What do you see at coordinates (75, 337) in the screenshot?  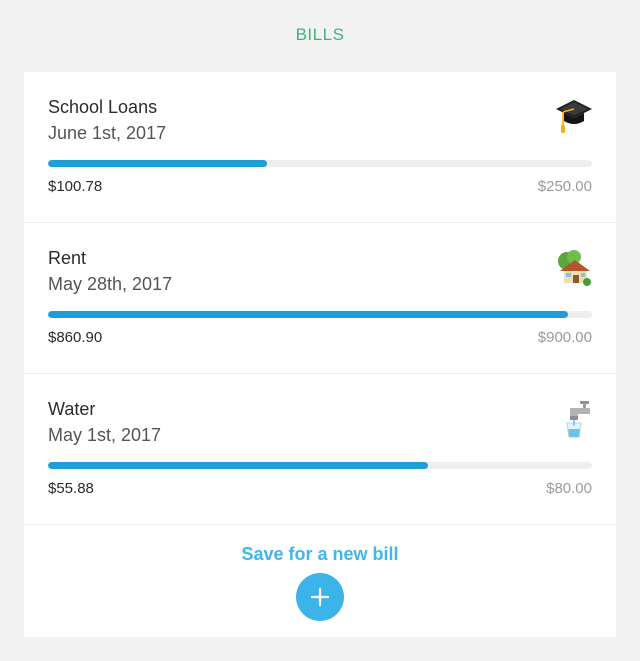 I see `saved-amount: $860.90` at bounding box center [75, 337].